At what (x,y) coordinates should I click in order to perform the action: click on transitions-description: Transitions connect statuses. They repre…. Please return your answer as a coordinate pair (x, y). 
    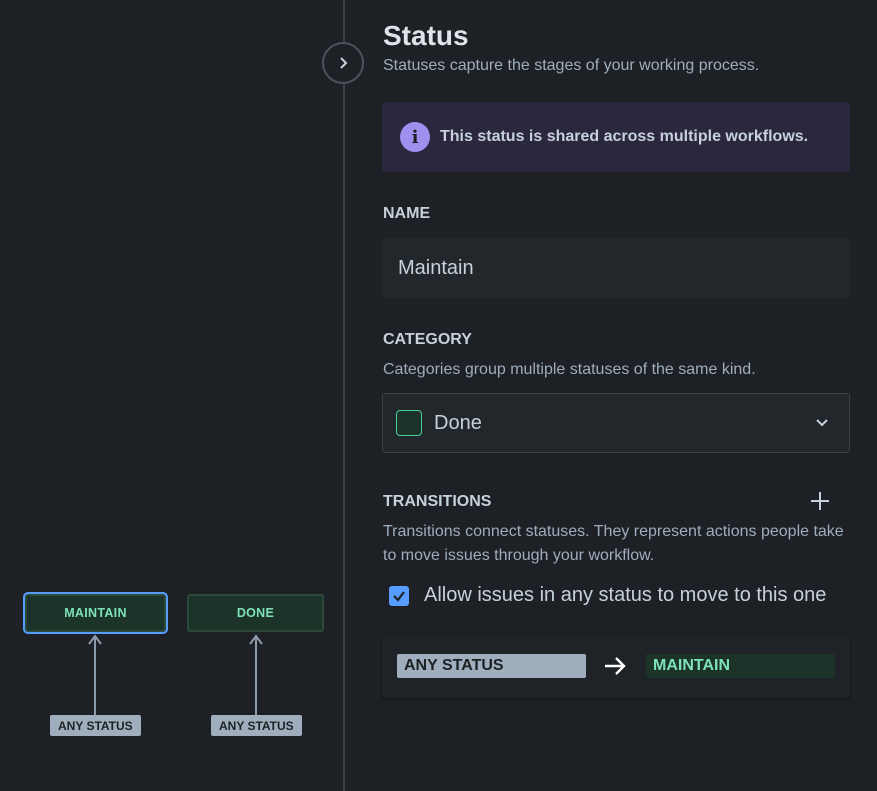
    Looking at the image, I should click on (613, 544).